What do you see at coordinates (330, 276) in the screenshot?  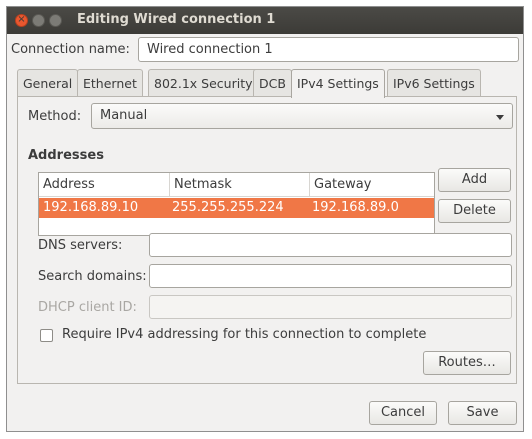 I see `search-domains-input` at bounding box center [330, 276].